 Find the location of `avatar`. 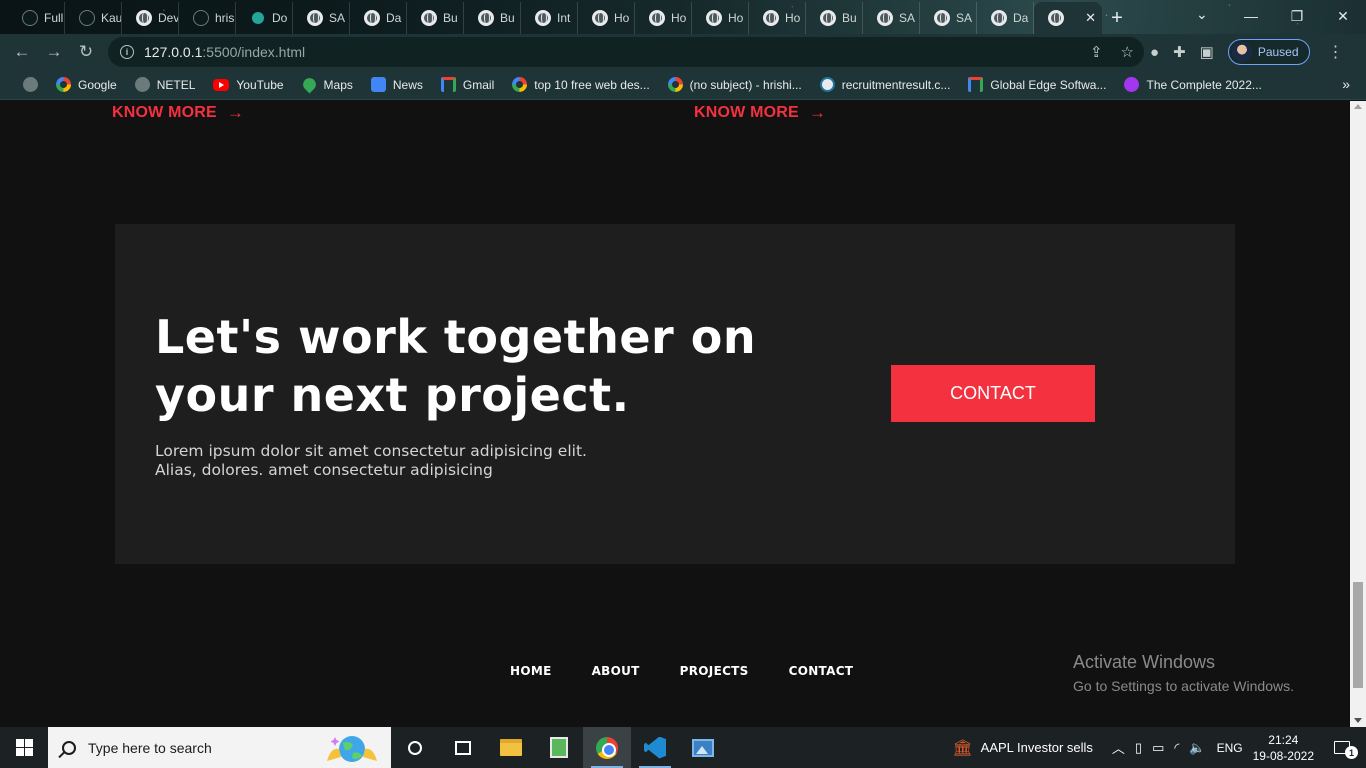

avatar is located at coordinates (1241, 52).